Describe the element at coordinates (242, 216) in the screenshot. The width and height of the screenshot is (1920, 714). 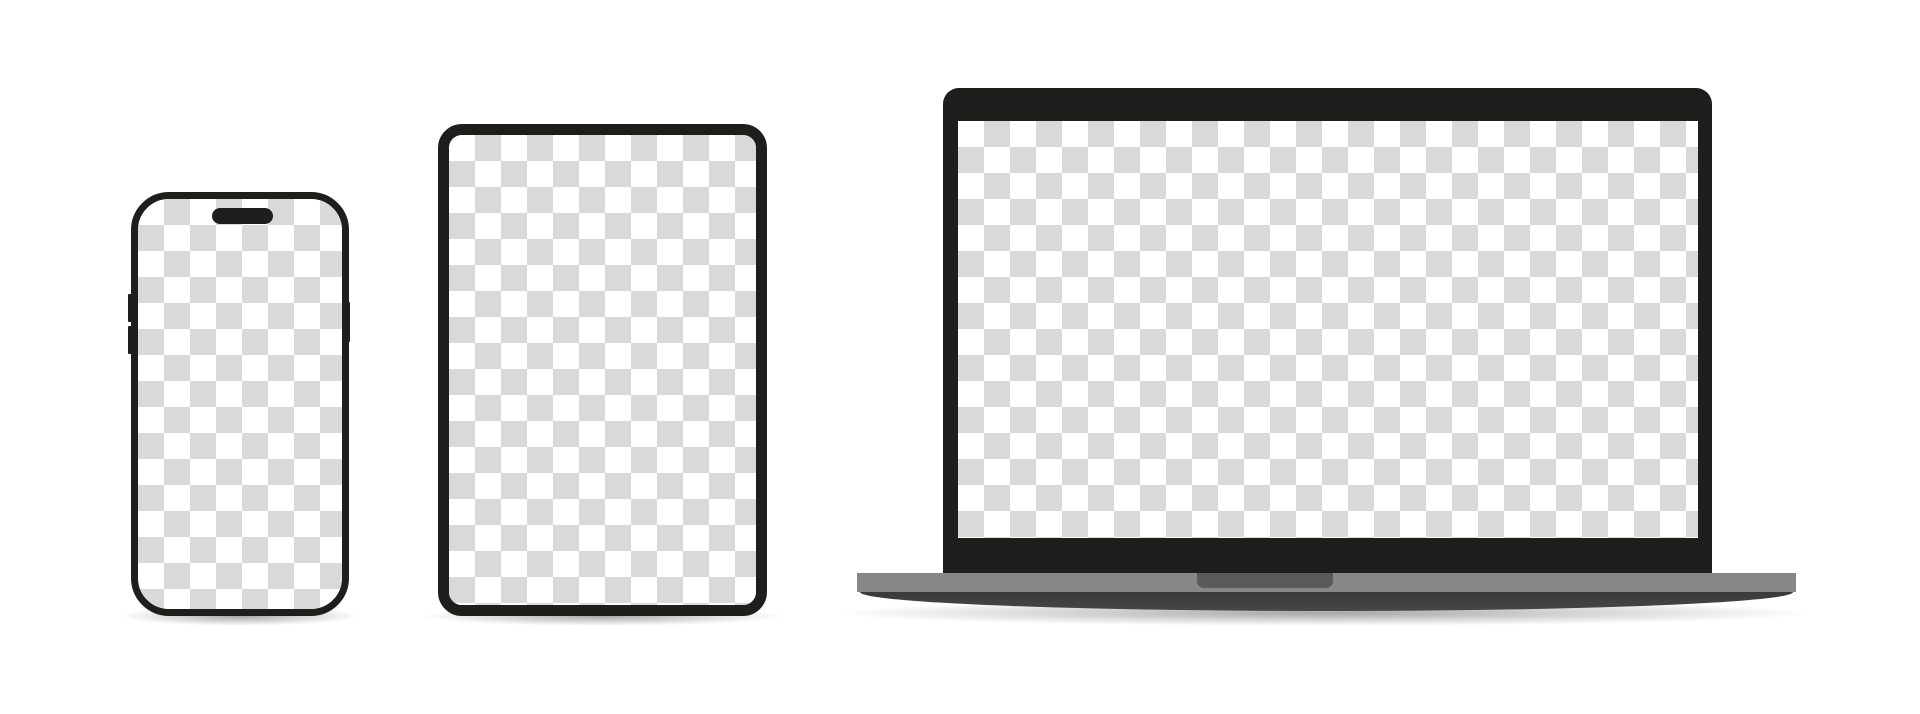
I see `phone-dynamic-island` at that location.